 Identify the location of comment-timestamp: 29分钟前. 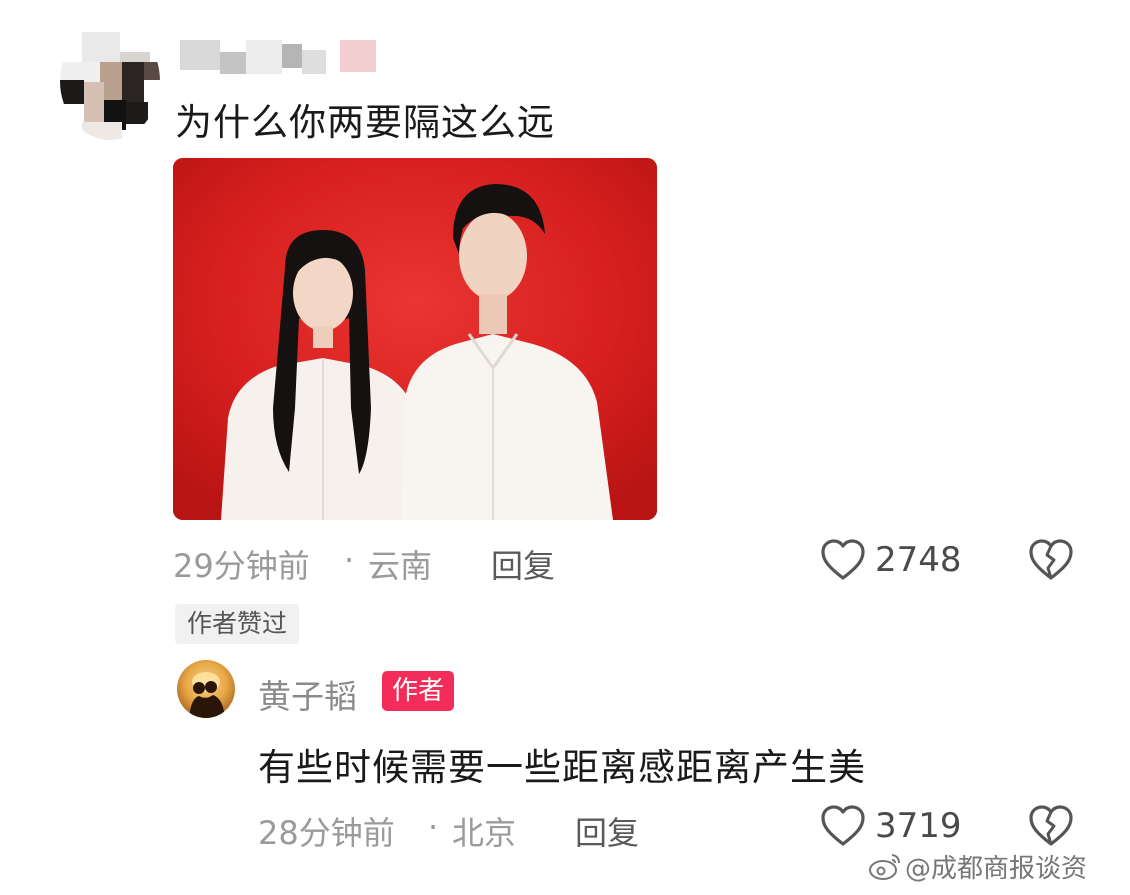
(241, 566).